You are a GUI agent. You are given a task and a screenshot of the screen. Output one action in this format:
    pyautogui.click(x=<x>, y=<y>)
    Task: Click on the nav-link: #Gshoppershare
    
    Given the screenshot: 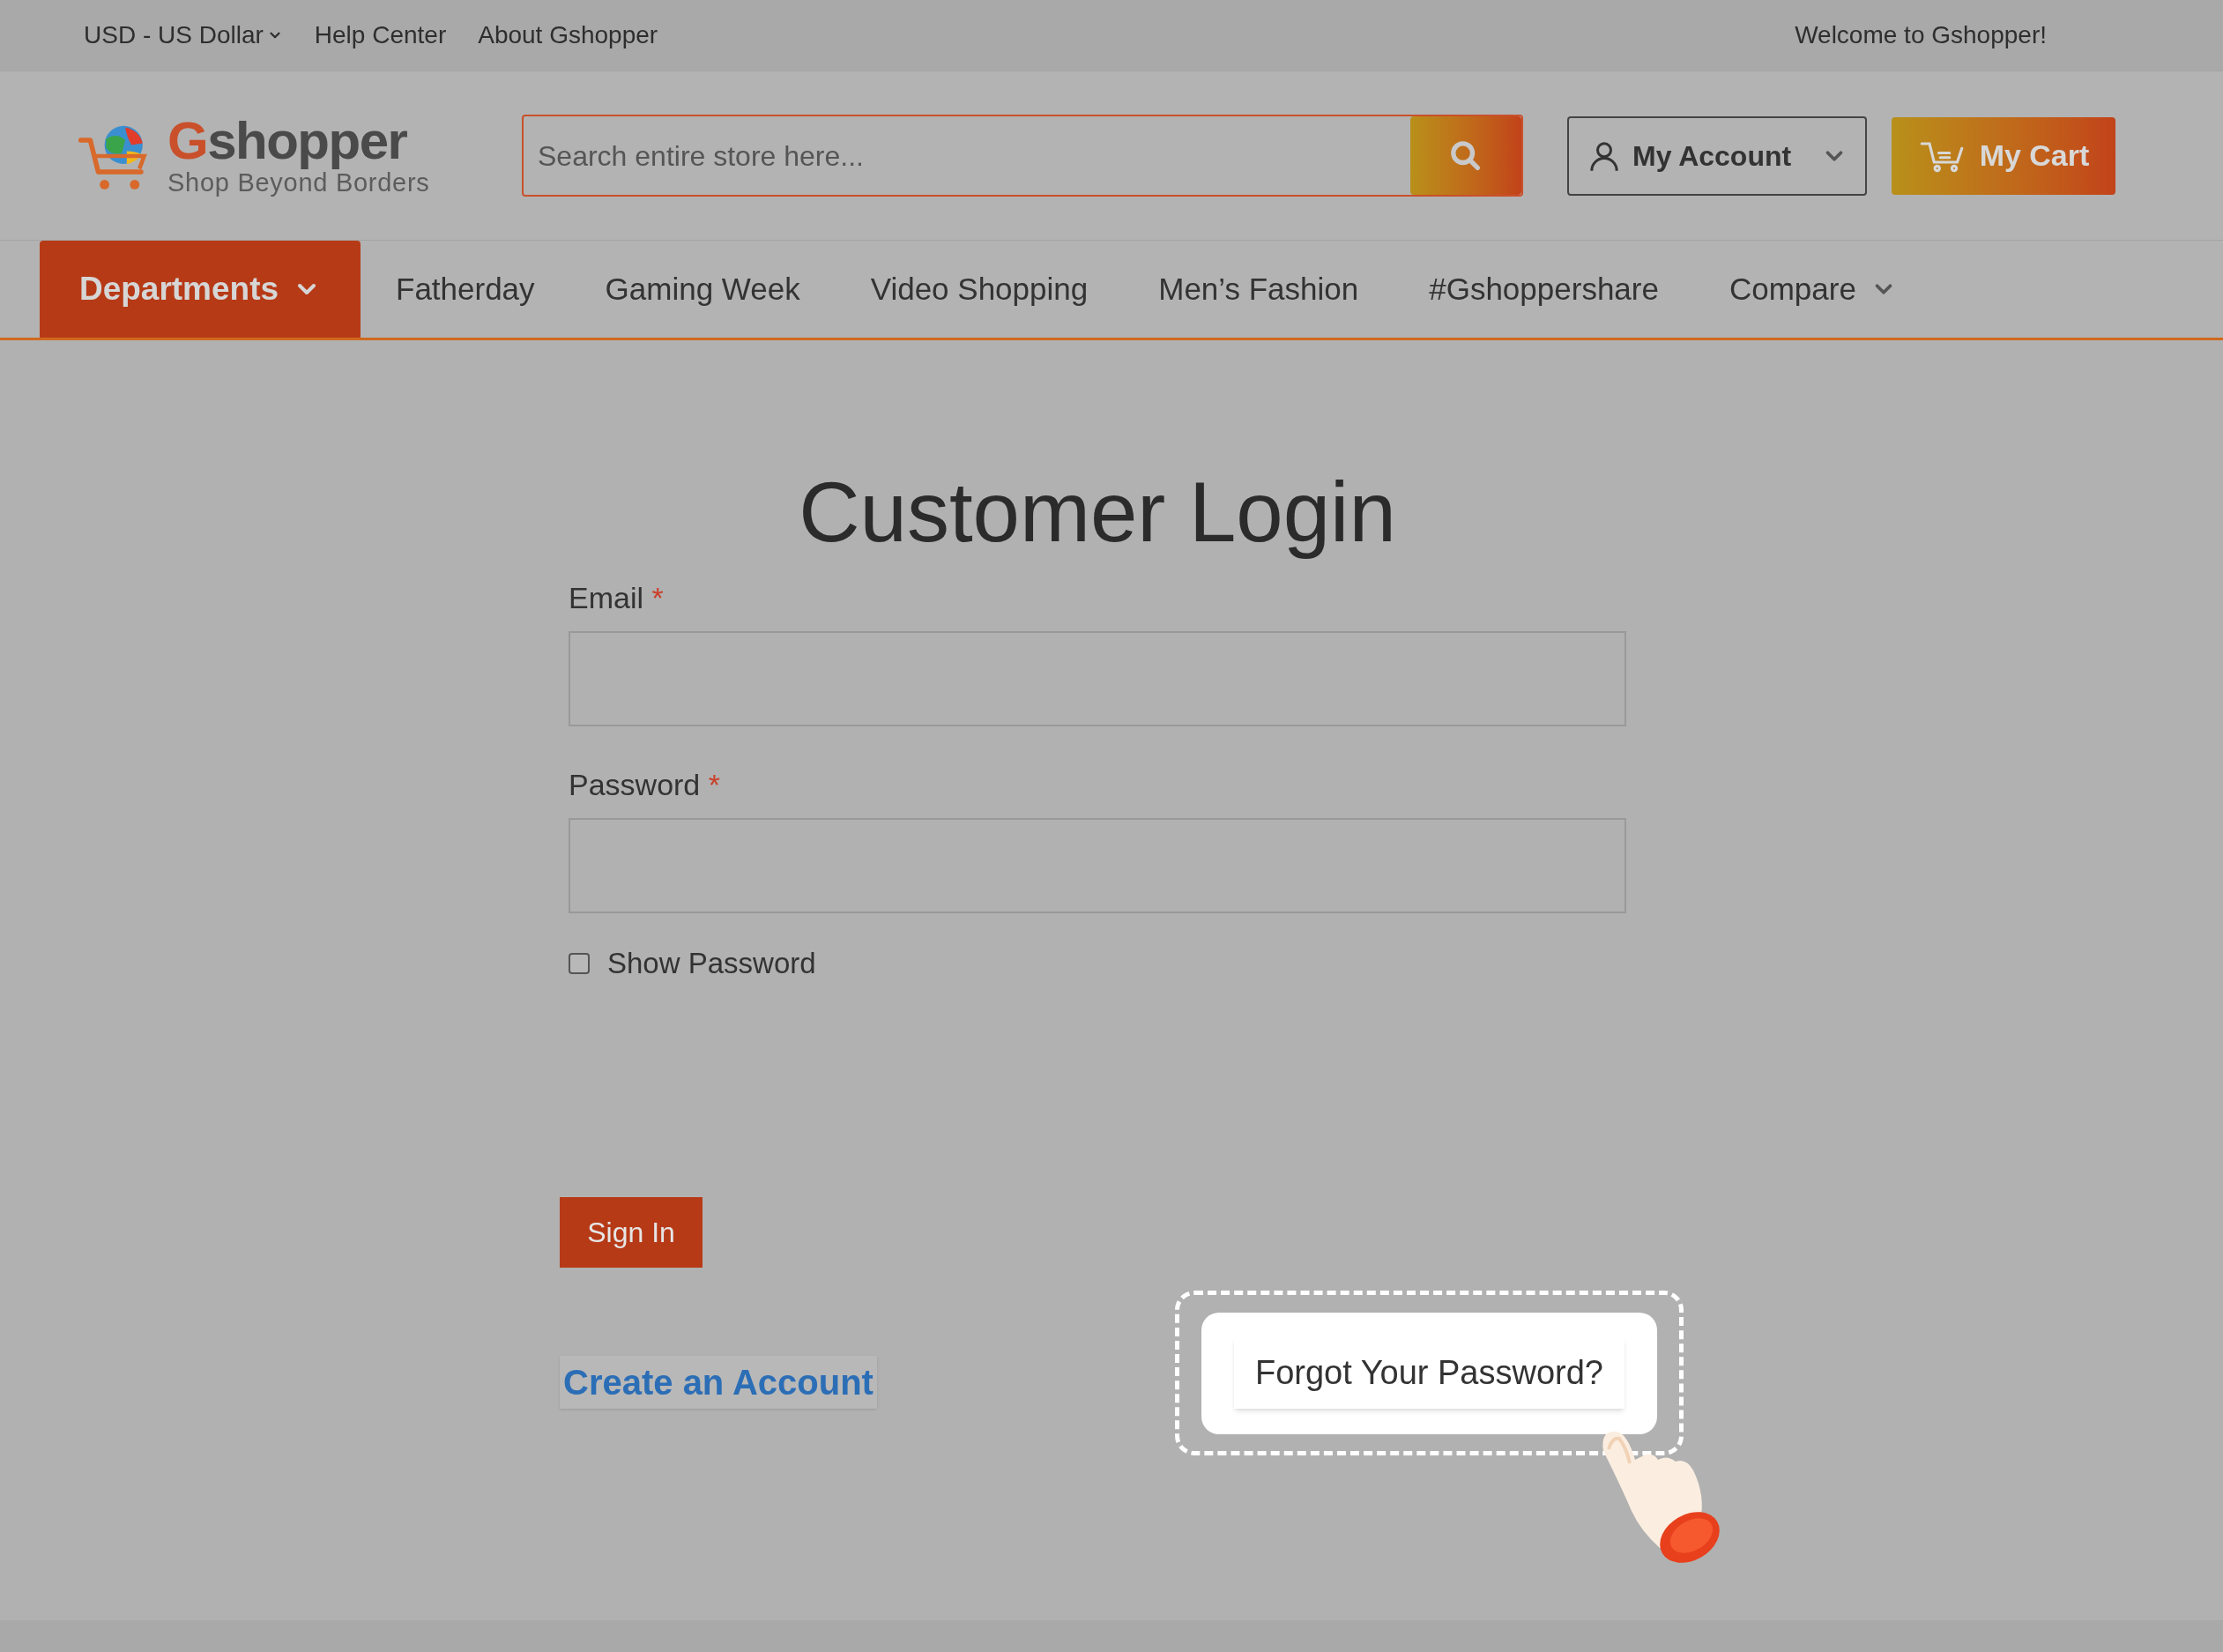 What is the action you would take?
    pyautogui.click(x=1544, y=289)
    